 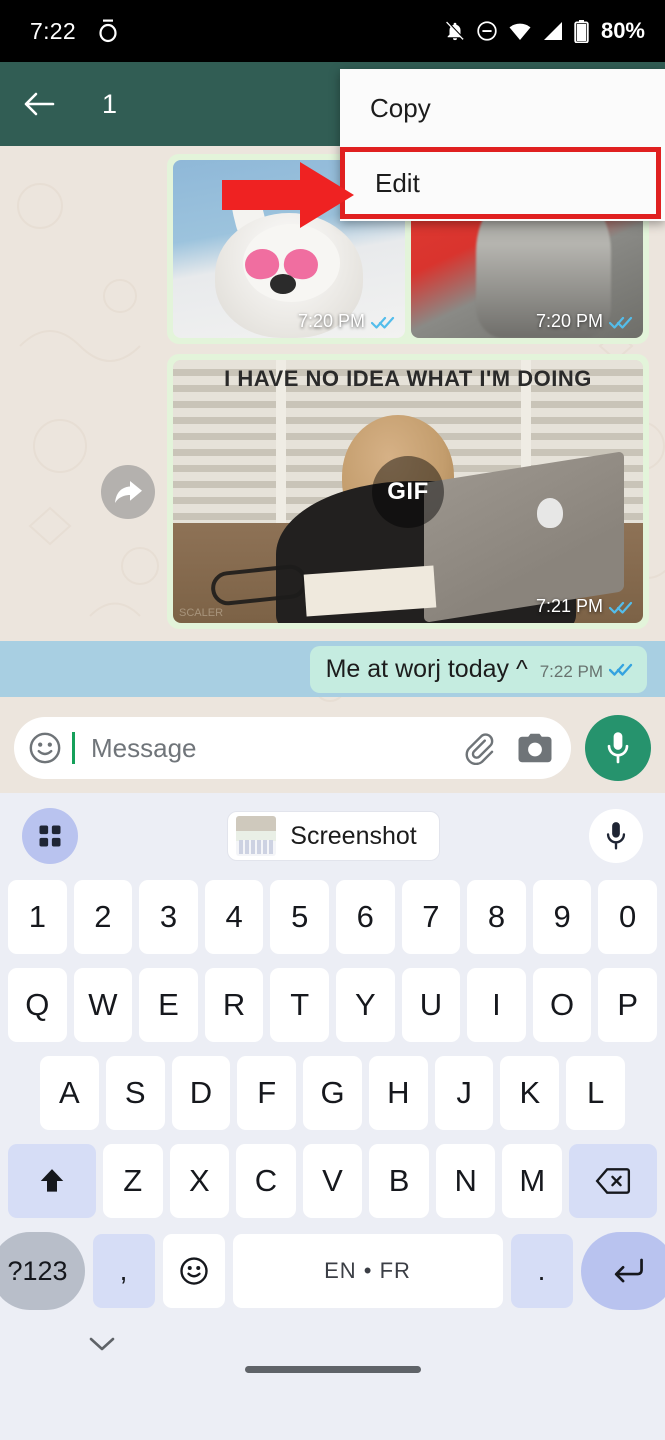 I want to click on key-d: D, so click(x=201, y=1093).